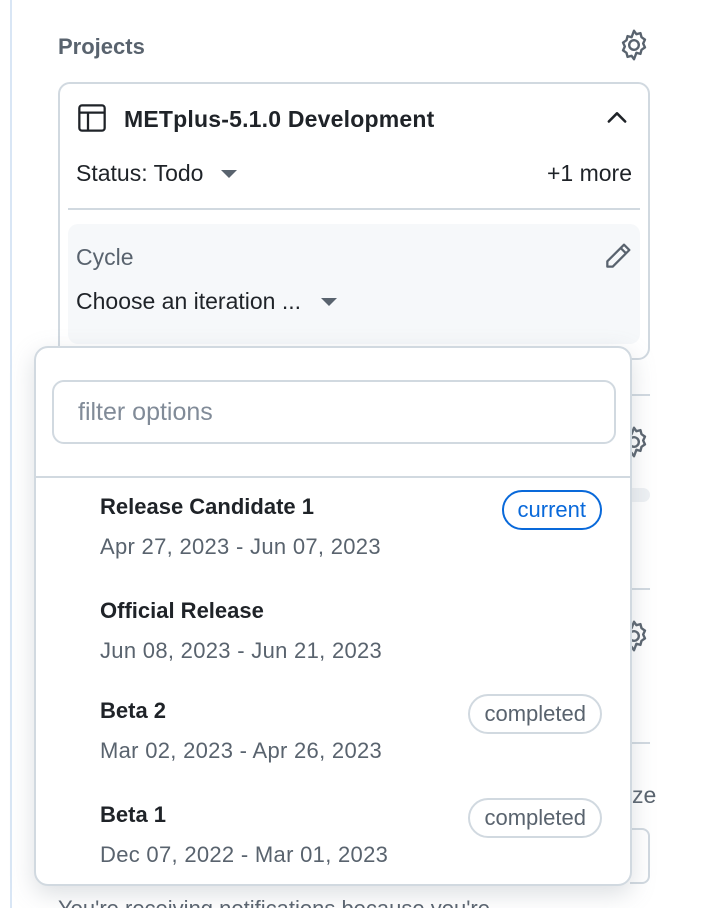  I want to click on projects-section-title: Projects, so click(101, 46).